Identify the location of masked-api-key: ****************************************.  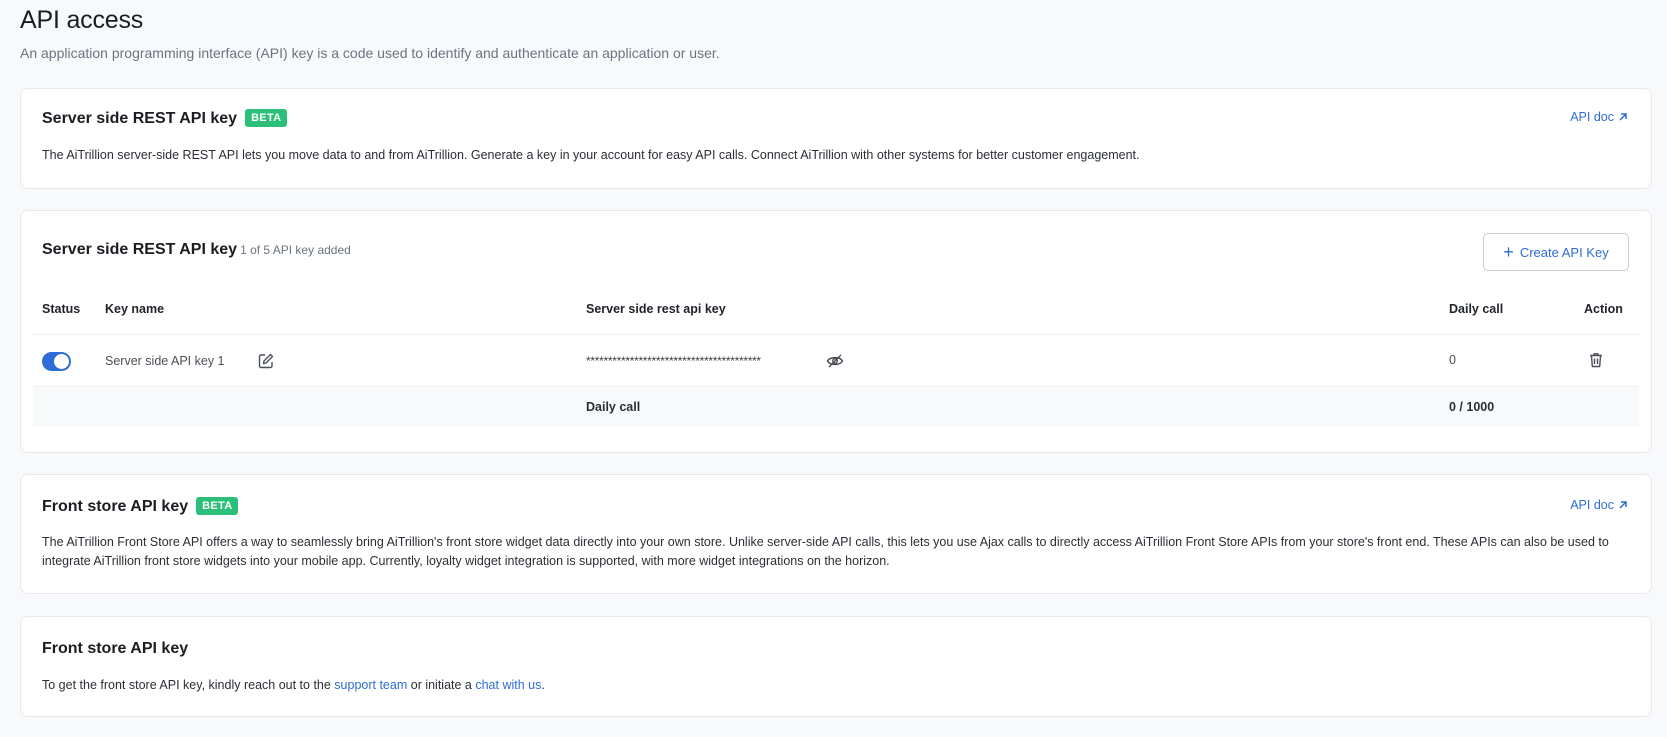
(673, 361).